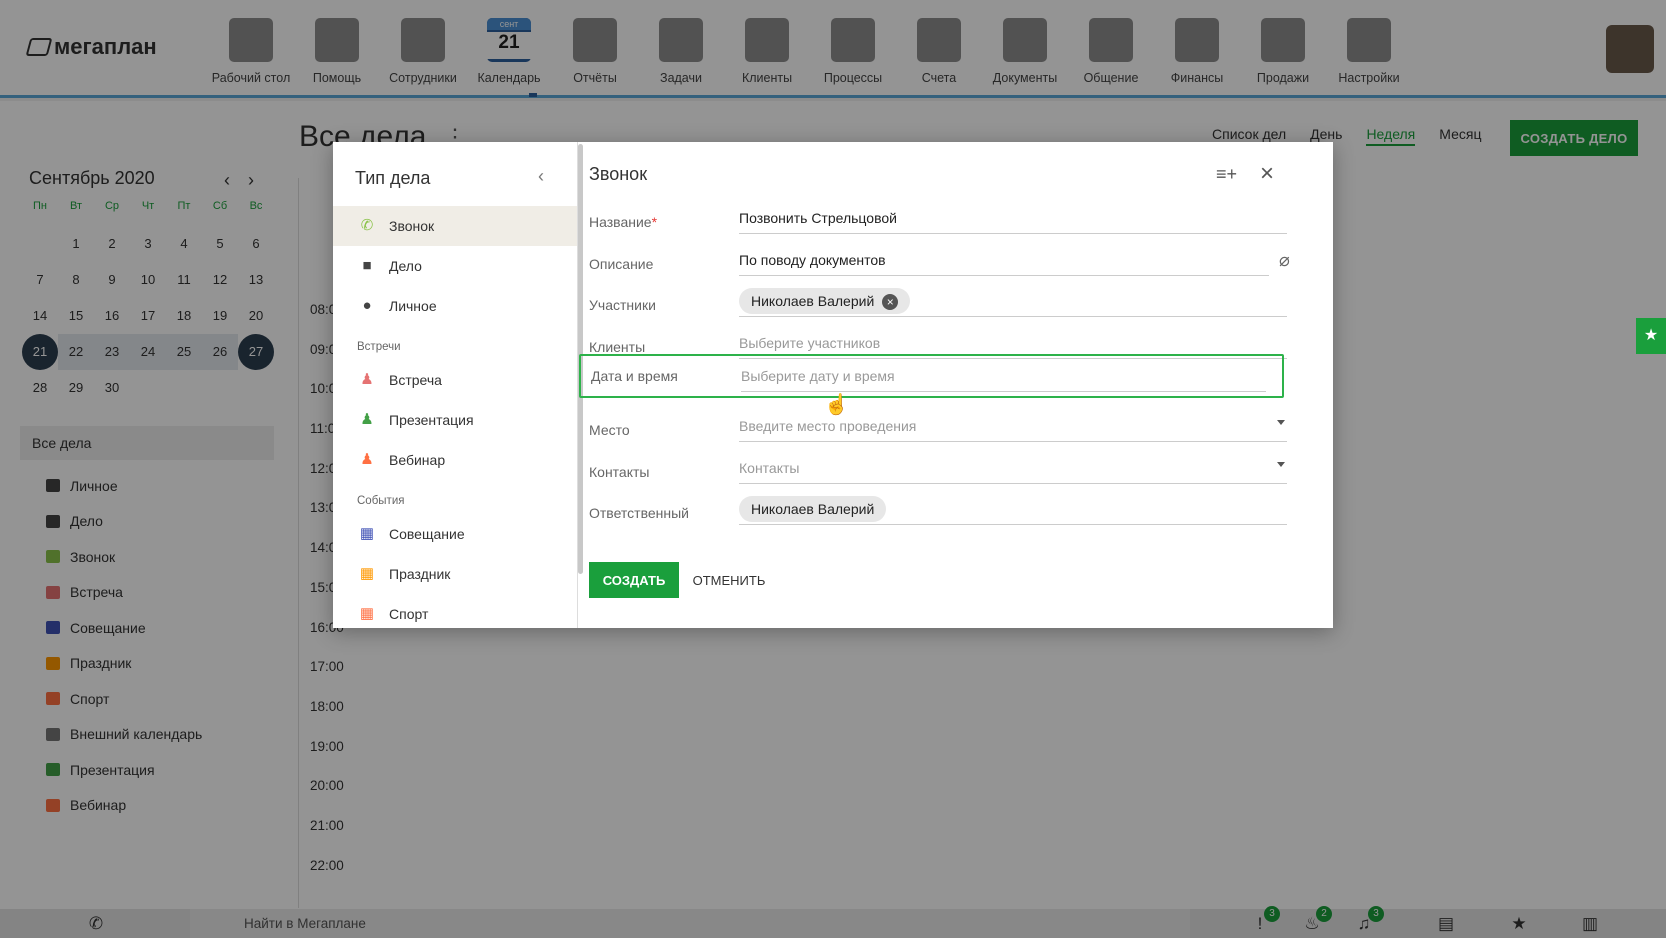 The width and height of the screenshot is (1666, 938). What do you see at coordinates (367, 265) in the screenshot?
I see `briefcase-icon: ■` at bounding box center [367, 265].